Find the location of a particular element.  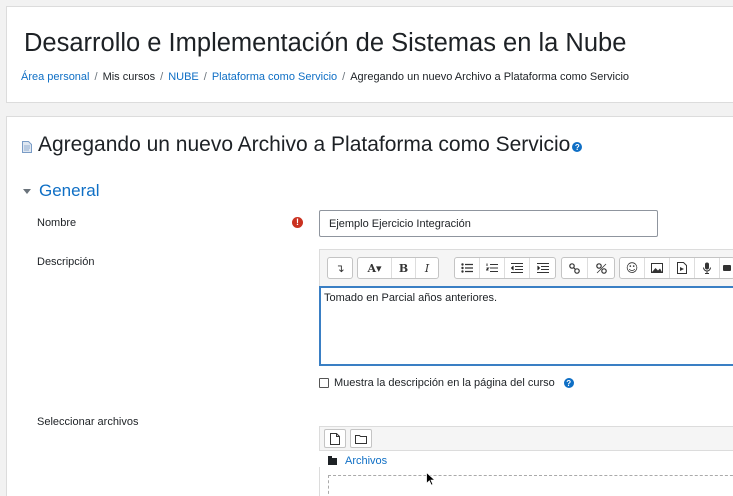

toolbar-group-5: ☺ is located at coordinates (676, 268).